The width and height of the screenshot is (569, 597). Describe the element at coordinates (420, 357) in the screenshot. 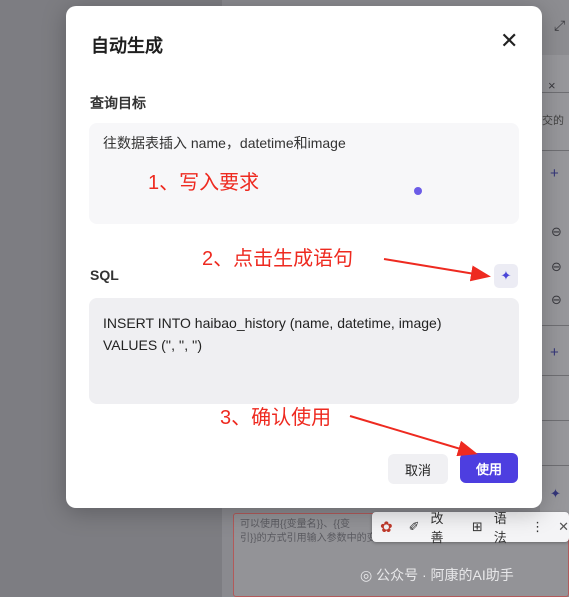

I see `annotation-arrows` at that location.